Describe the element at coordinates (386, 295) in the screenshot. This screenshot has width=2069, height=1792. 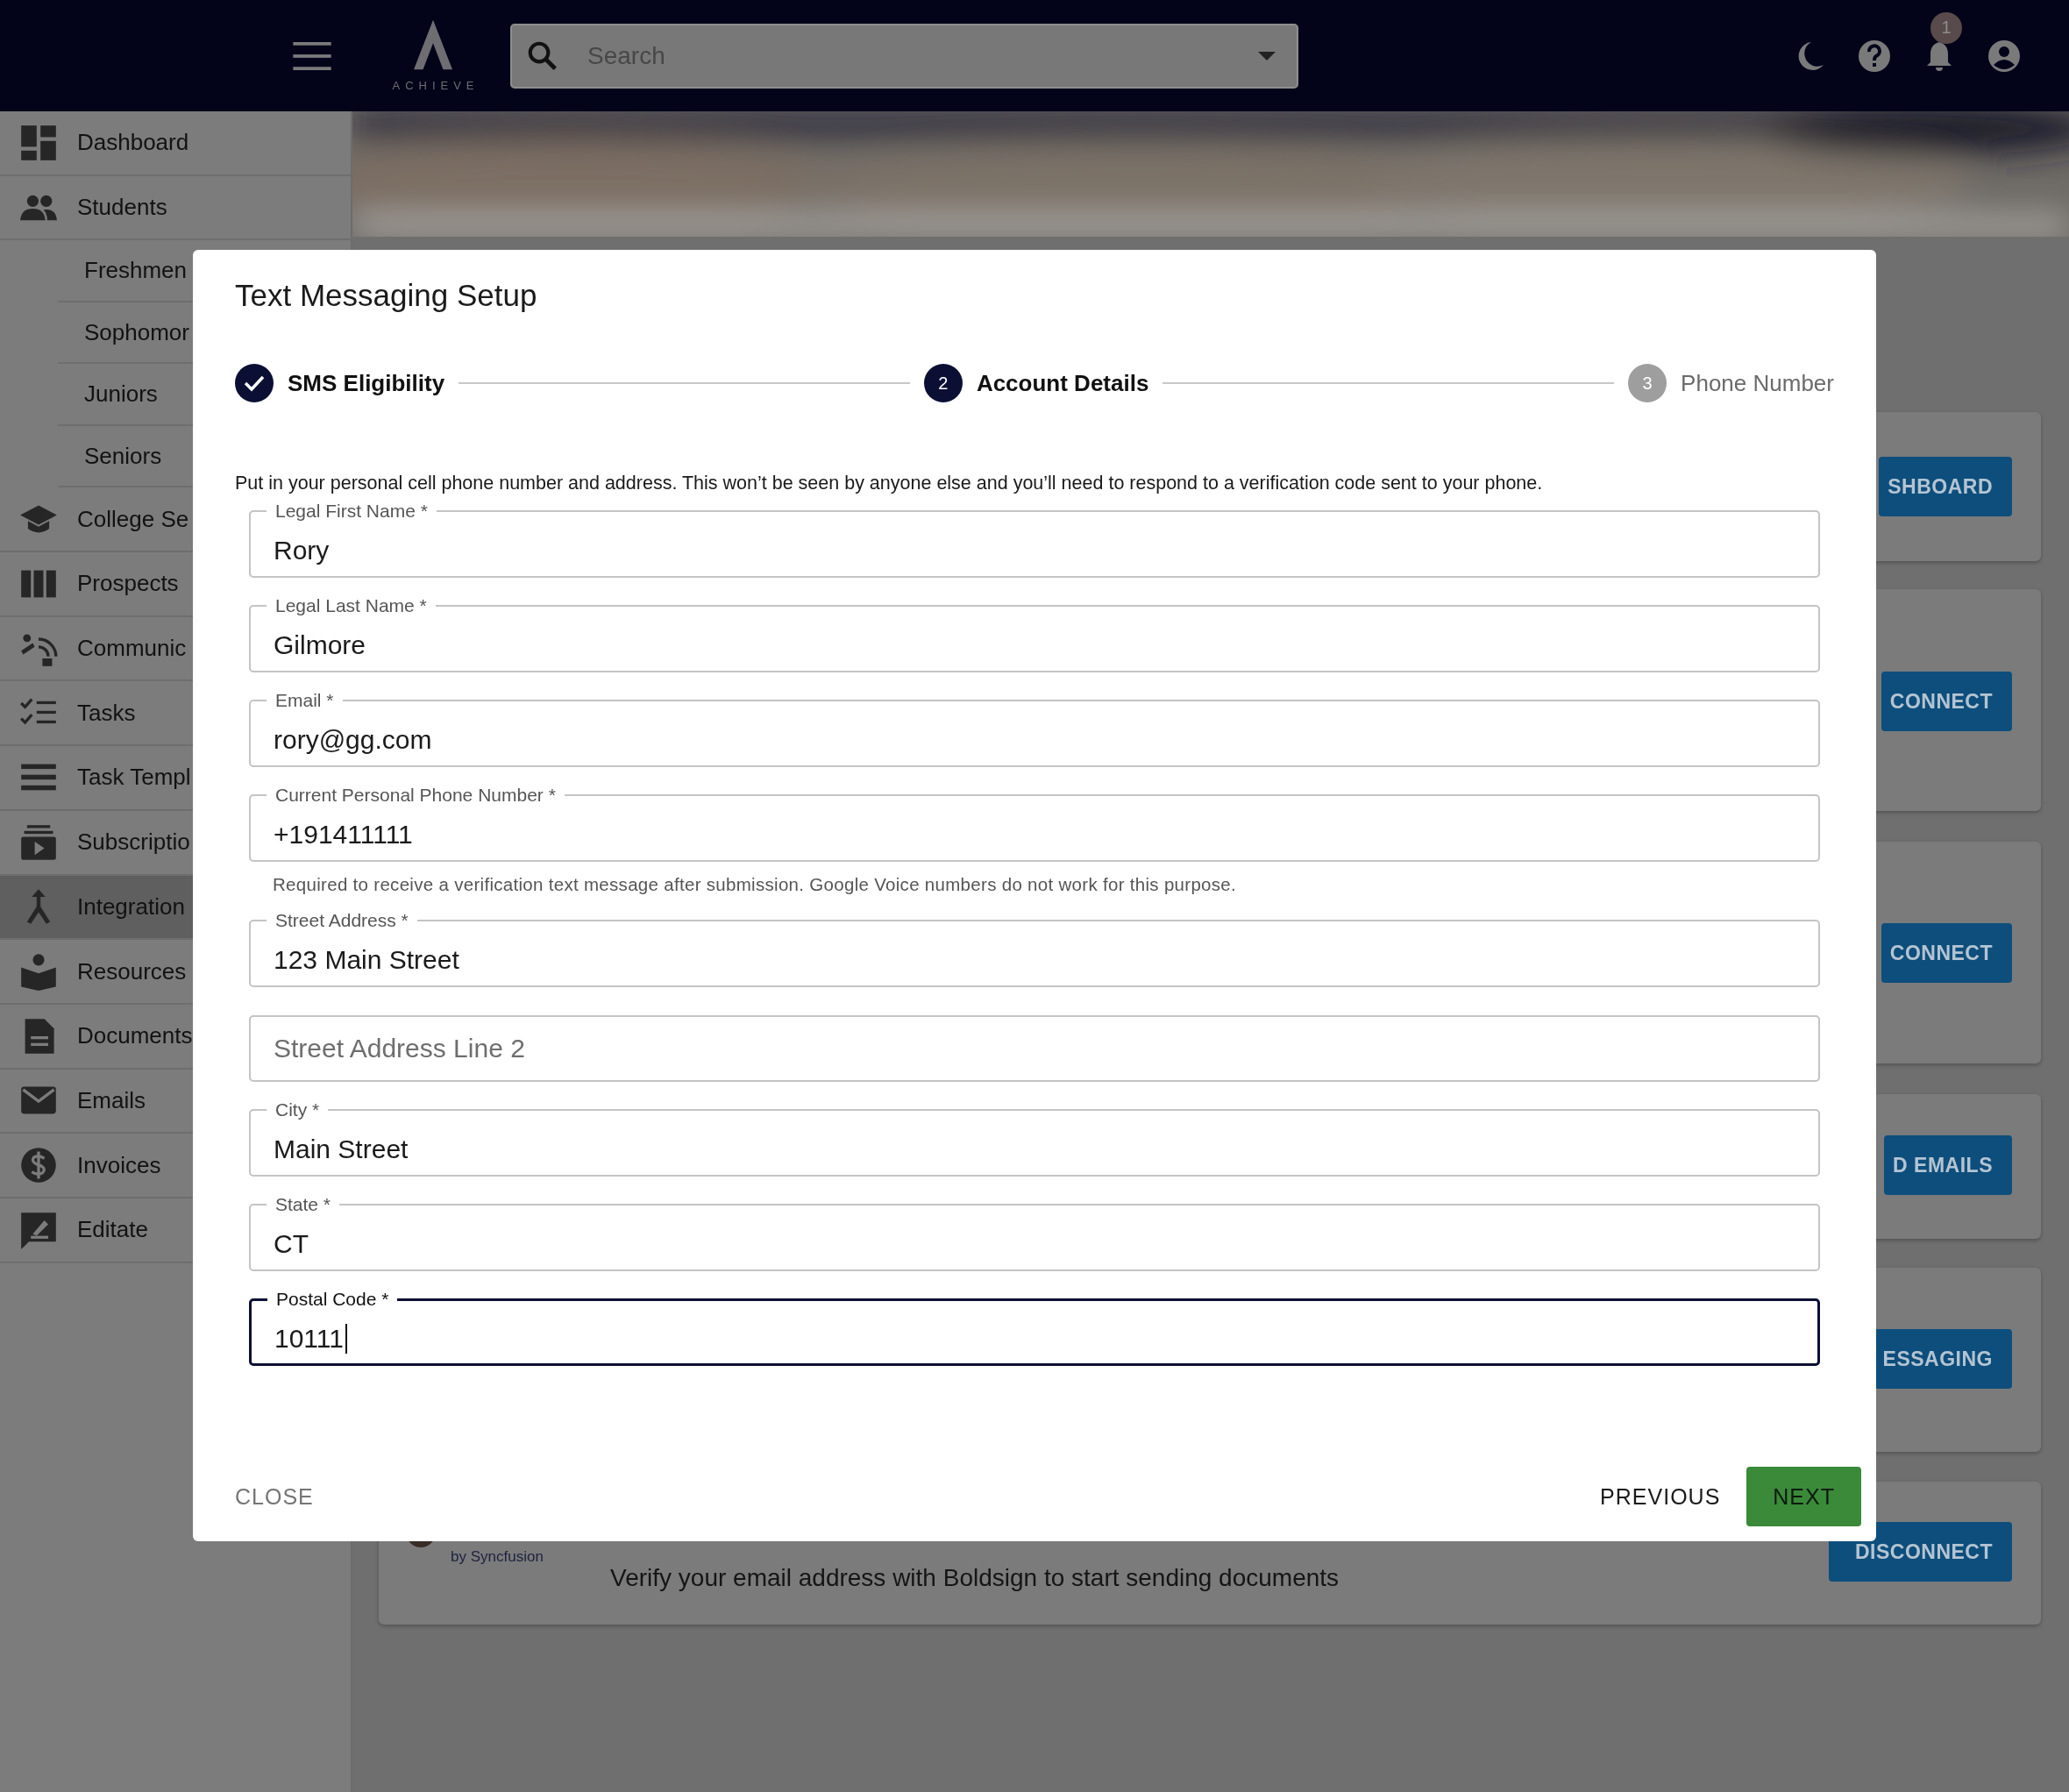
I see `dialog-title: Text Messaging Setup` at that location.